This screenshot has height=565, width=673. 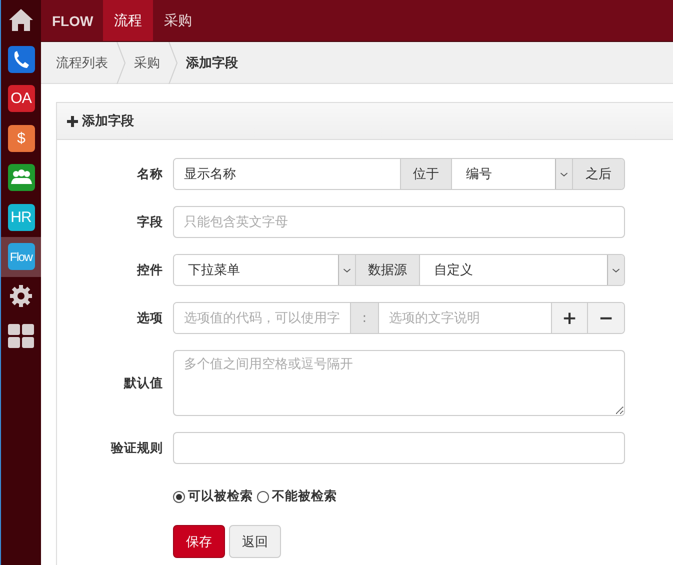 I want to click on field-label: 控件, so click(x=149, y=270).